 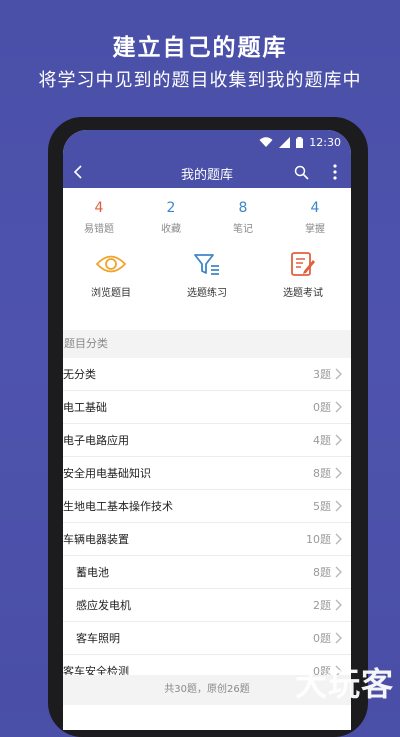 What do you see at coordinates (99, 229) in the screenshot?
I see `stat-label: 易错题` at bounding box center [99, 229].